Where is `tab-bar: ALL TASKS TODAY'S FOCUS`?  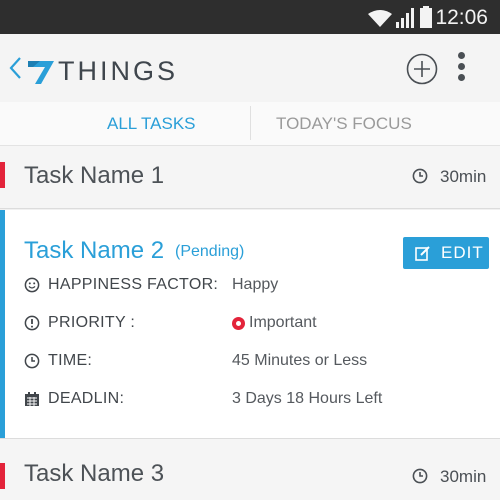
tab-bar: ALL TASKS TODAY'S FOCUS is located at coordinates (250, 124).